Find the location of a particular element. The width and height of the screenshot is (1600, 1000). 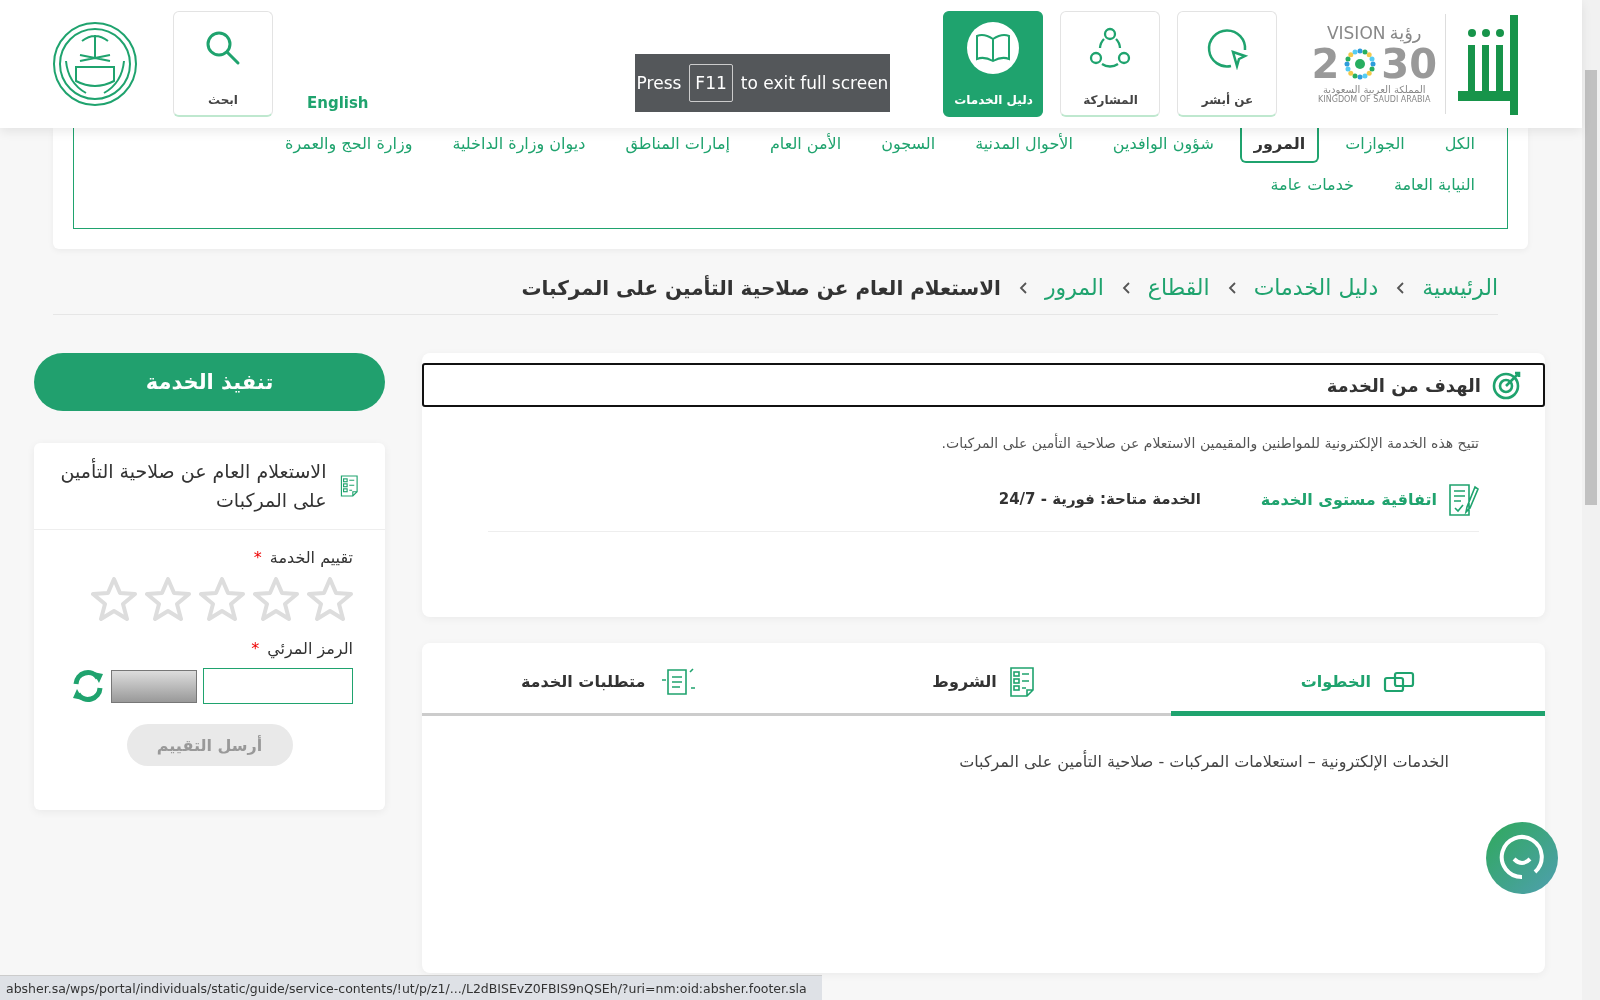

category-tab: الكل is located at coordinates (1459, 145).